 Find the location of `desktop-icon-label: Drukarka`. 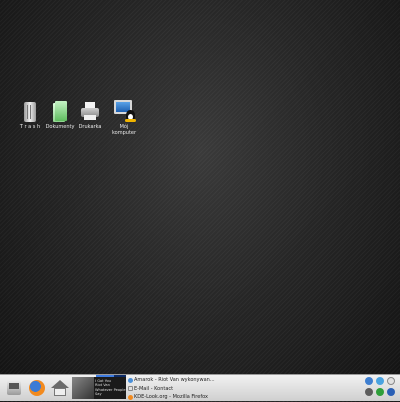

desktop-icon-label: Drukarka is located at coordinates (90, 127).